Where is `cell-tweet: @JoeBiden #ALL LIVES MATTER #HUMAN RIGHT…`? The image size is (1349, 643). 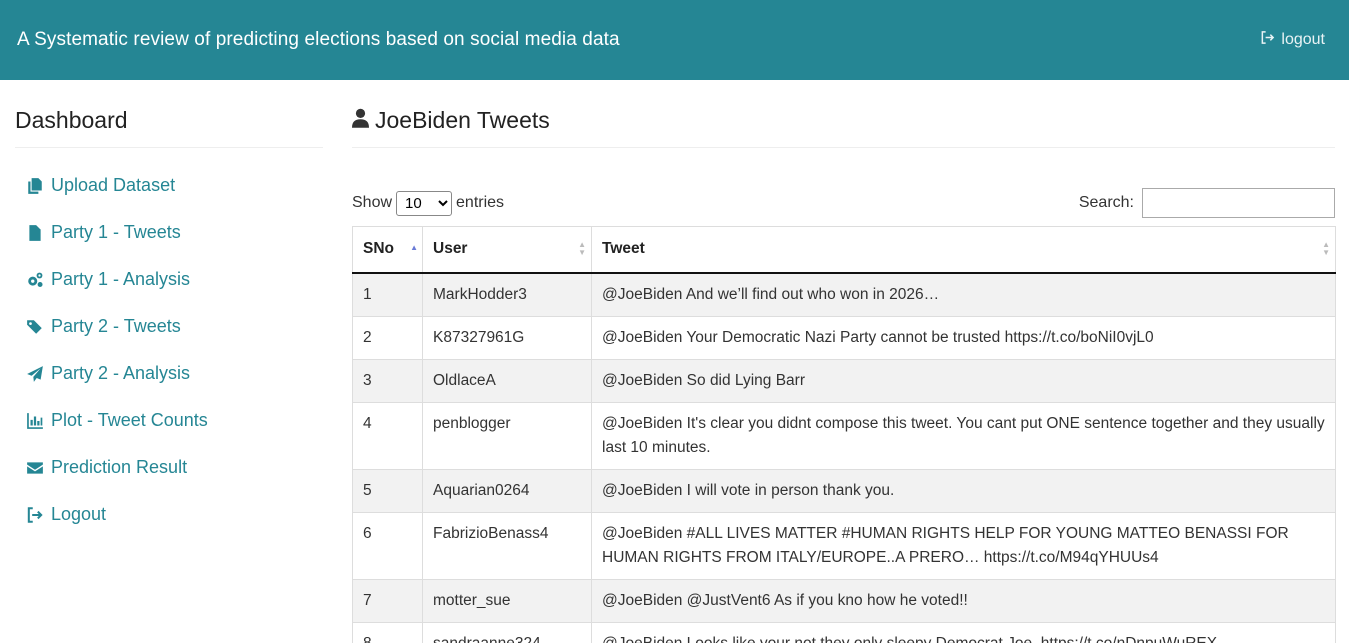 cell-tweet: @JoeBiden #ALL LIVES MATTER #HUMAN RIGHT… is located at coordinates (963, 545).